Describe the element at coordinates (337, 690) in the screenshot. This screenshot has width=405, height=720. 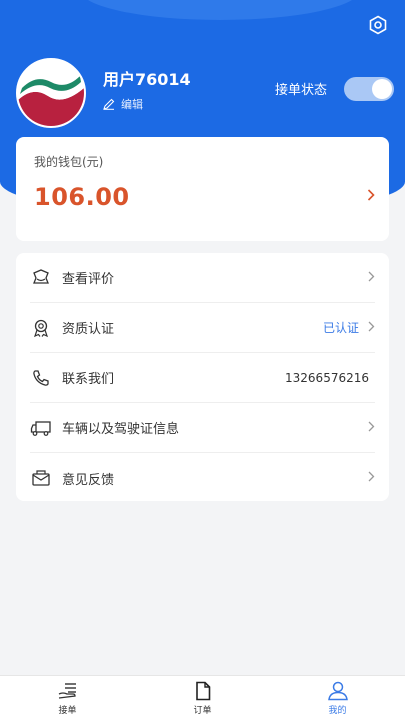
I see `profile-icon` at that location.